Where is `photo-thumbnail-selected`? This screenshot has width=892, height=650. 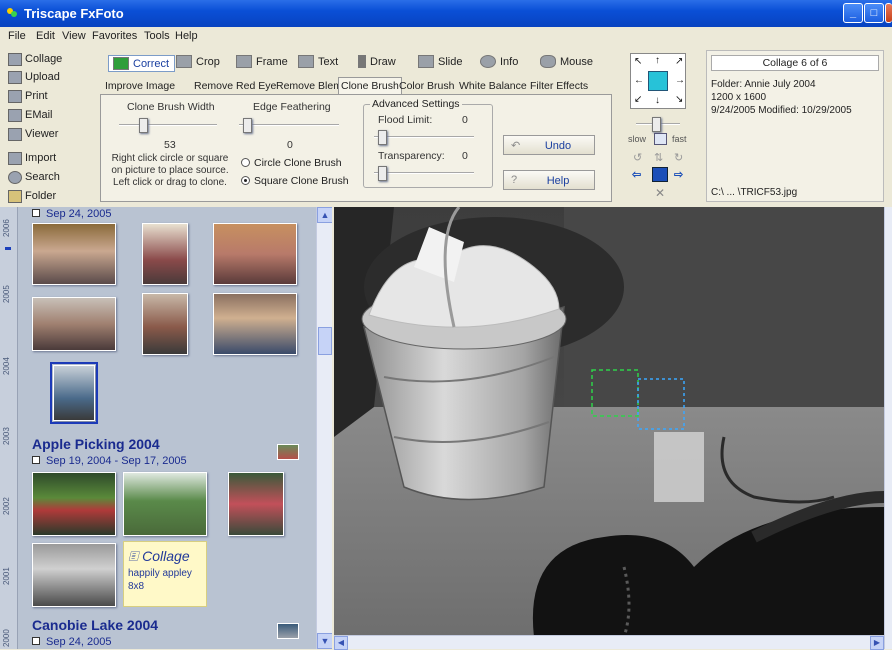
photo-thumbnail-selected is located at coordinates (74, 393).